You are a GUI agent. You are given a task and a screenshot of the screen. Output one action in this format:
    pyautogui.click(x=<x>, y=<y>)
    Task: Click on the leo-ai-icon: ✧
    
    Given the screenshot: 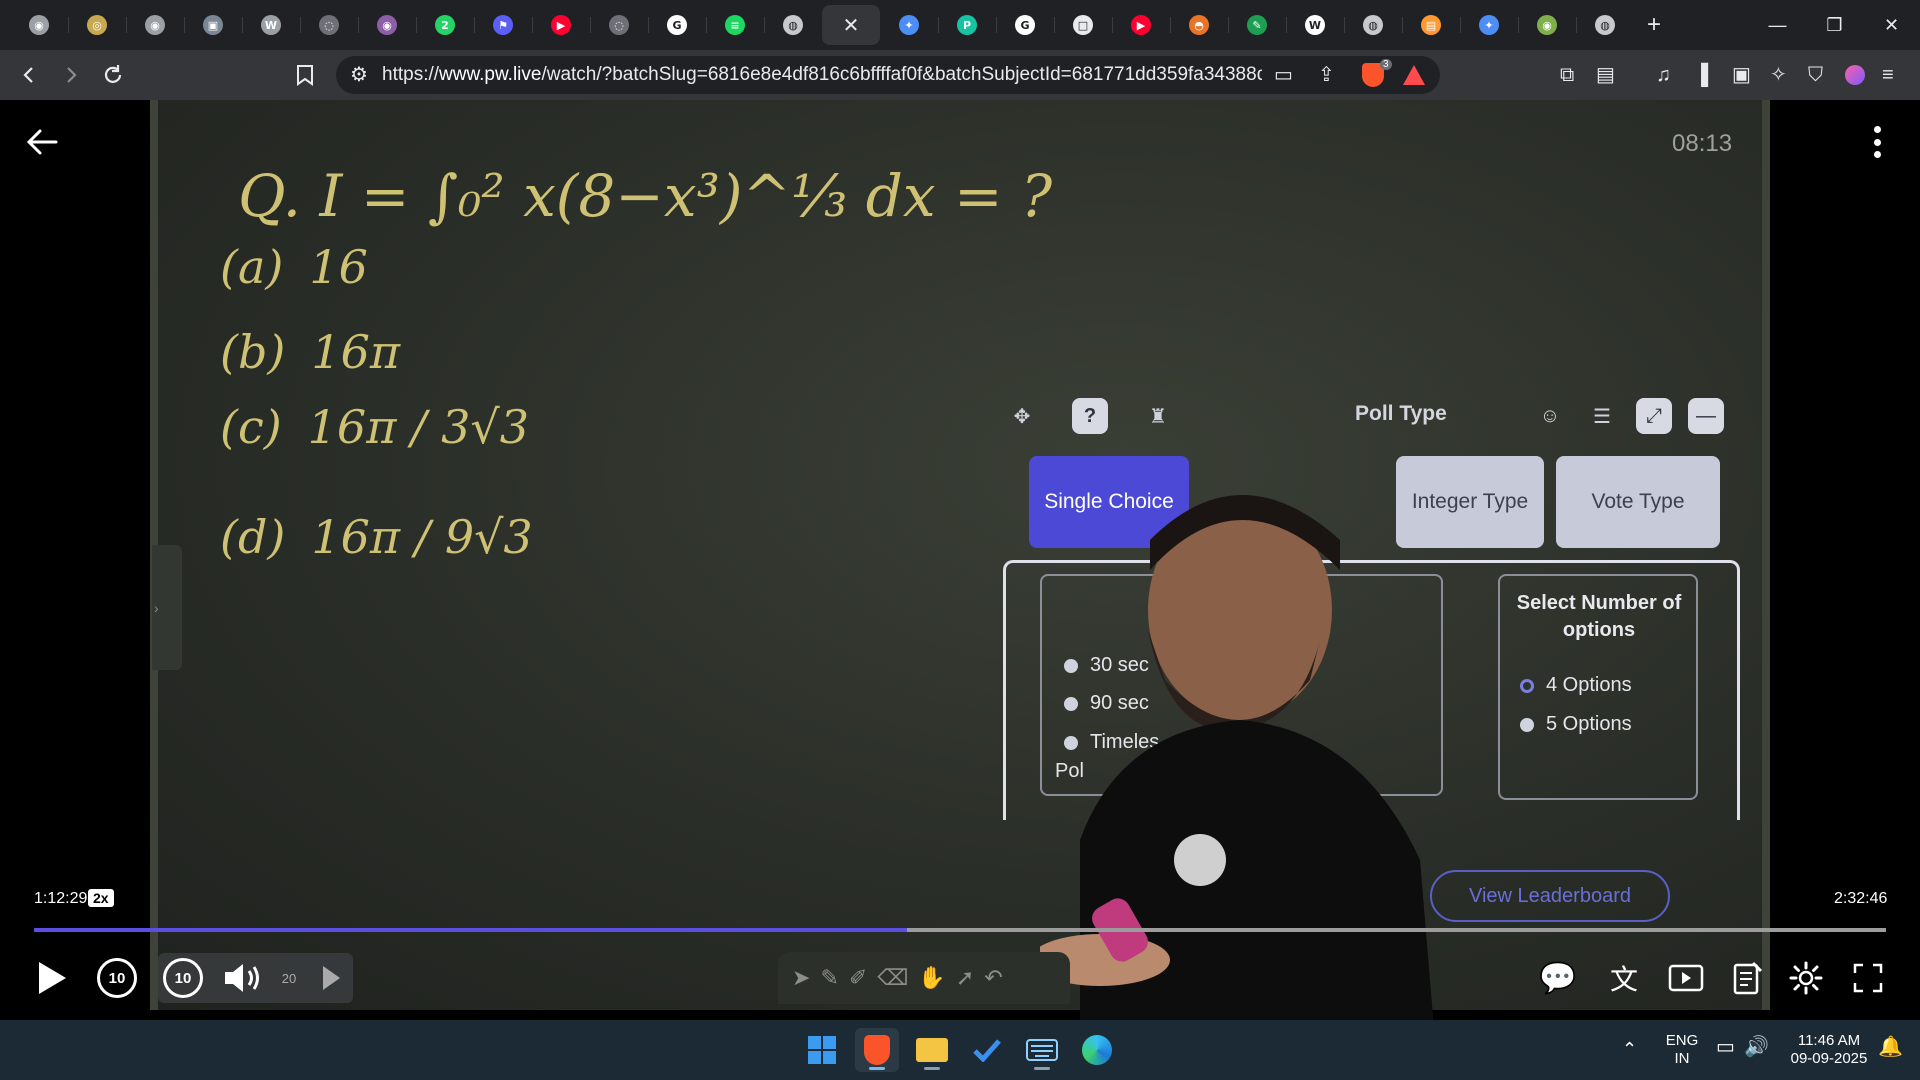 What is the action you would take?
    pyautogui.click(x=1778, y=75)
    